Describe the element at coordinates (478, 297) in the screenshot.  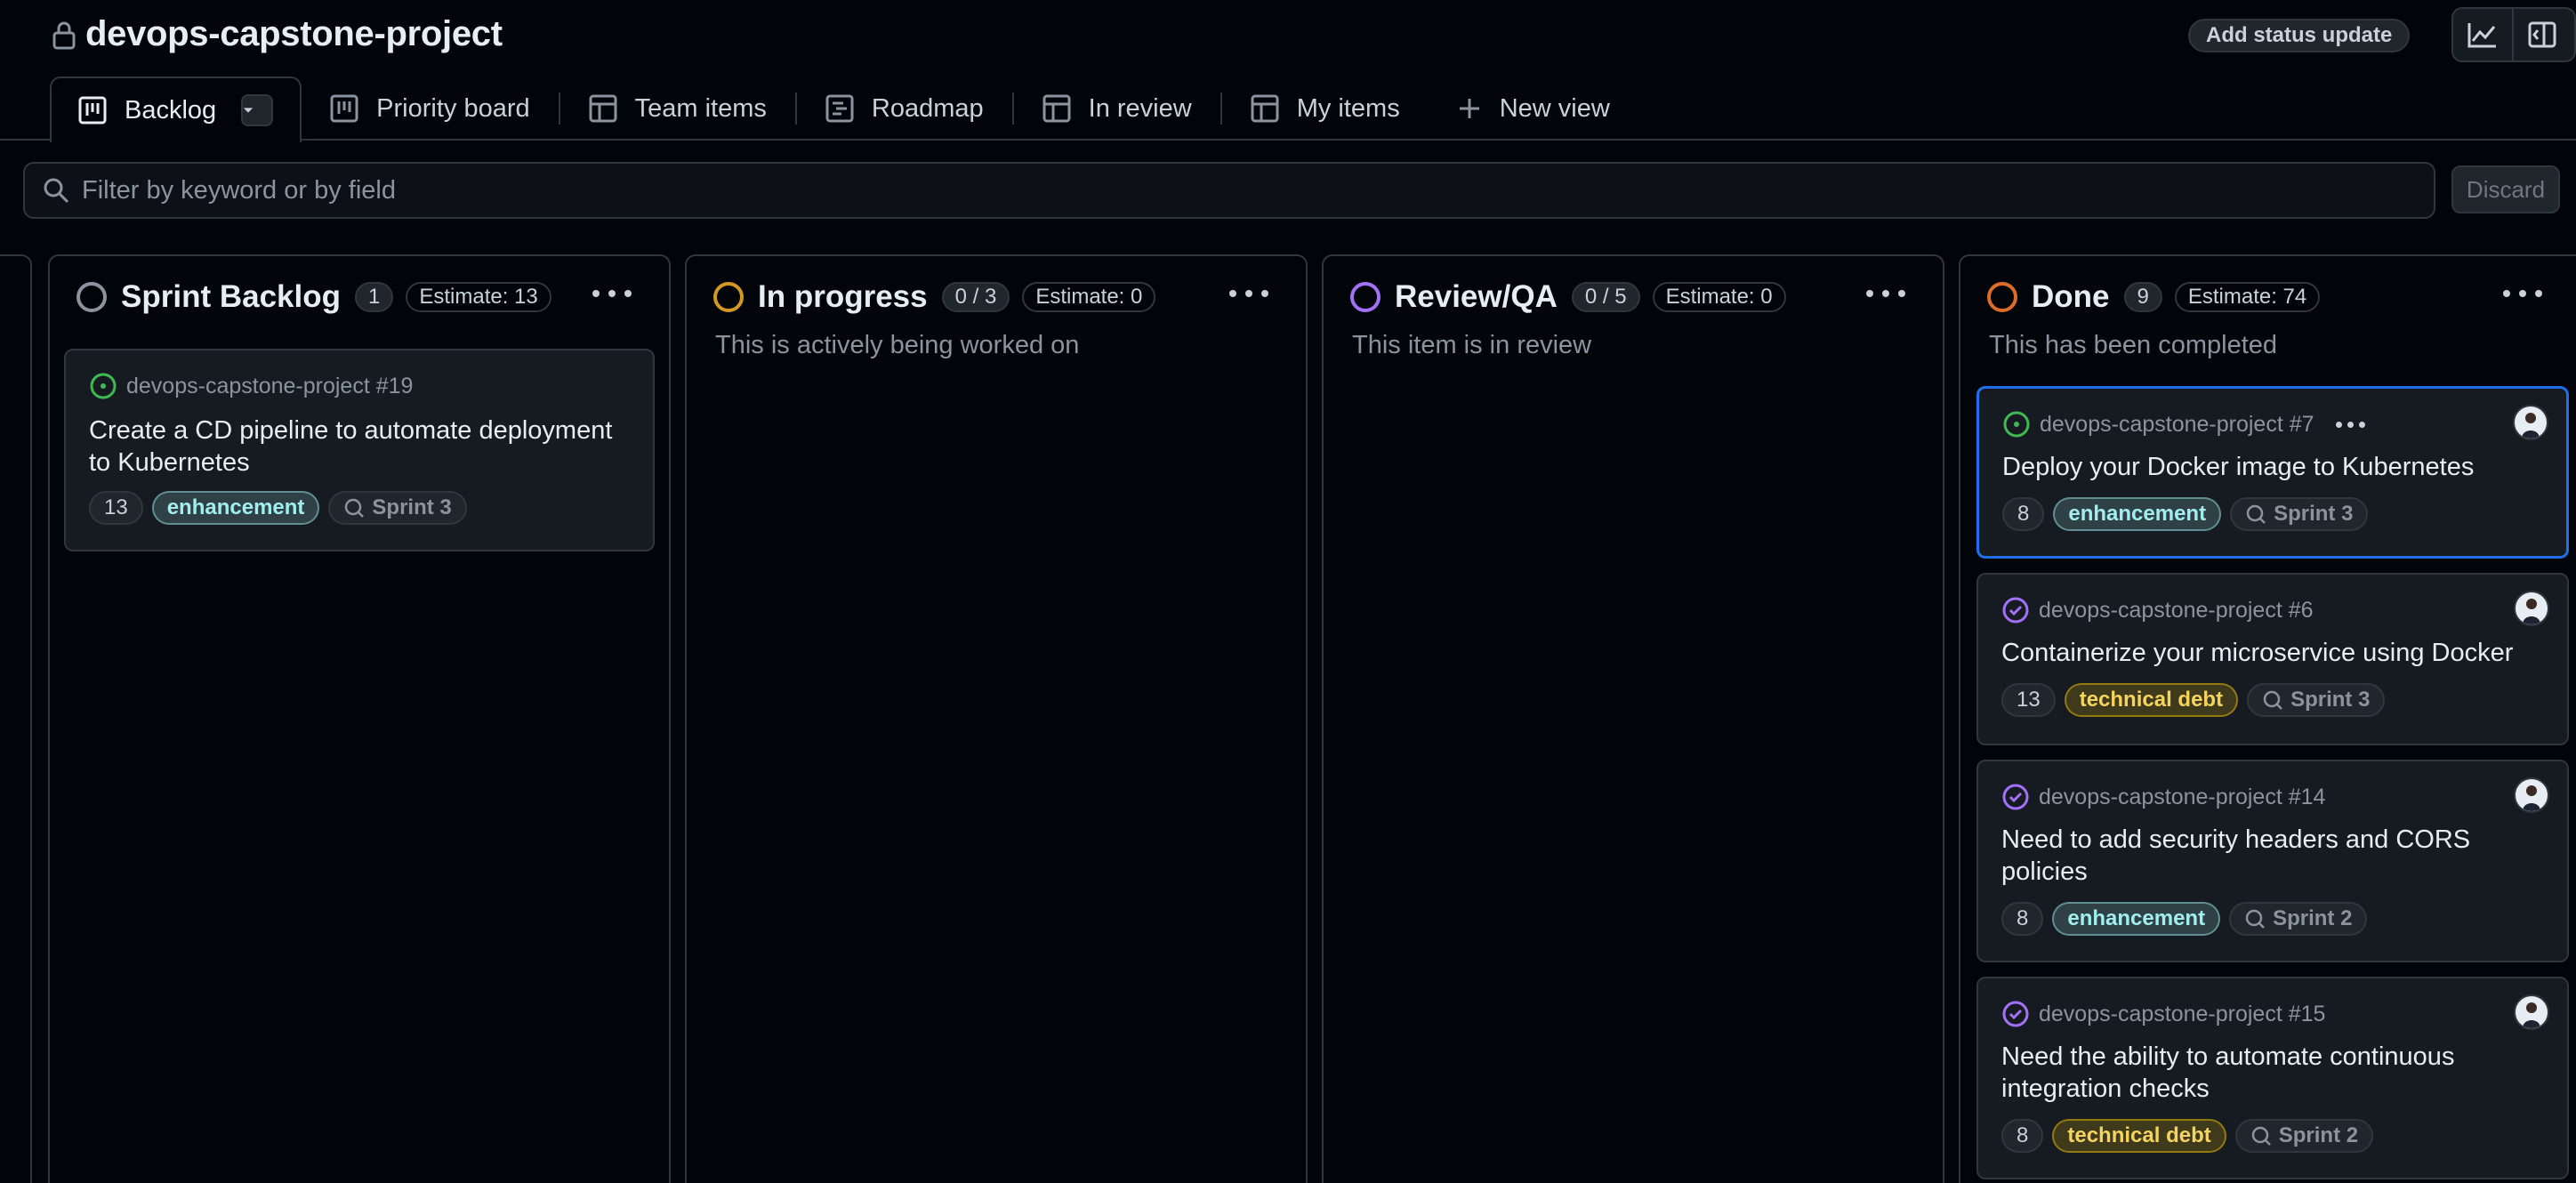
I see `estimate-pill: Estimate: 13` at that location.